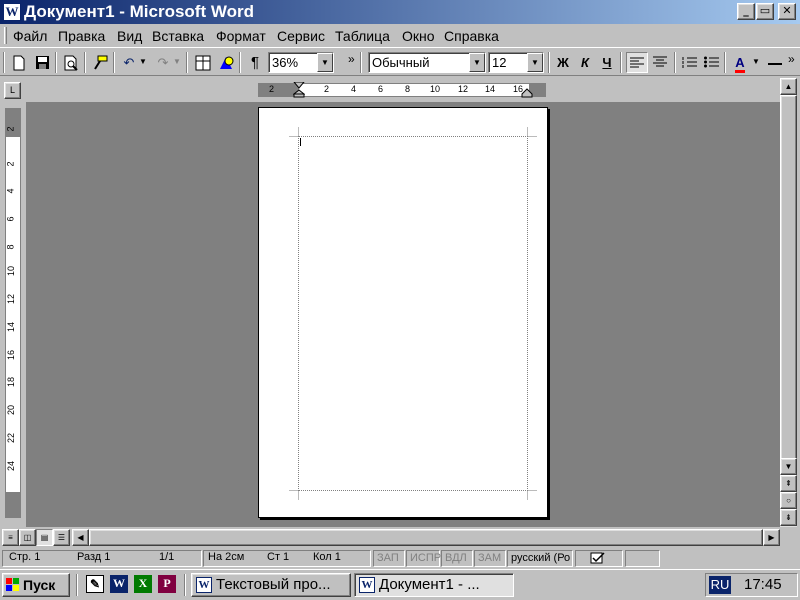 The height and width of the screenshot is (600, 800). What do you see at coordinates (241, 36) in the screenshot?
I see `menu-format: Формат` at bounding box center [241, 36].